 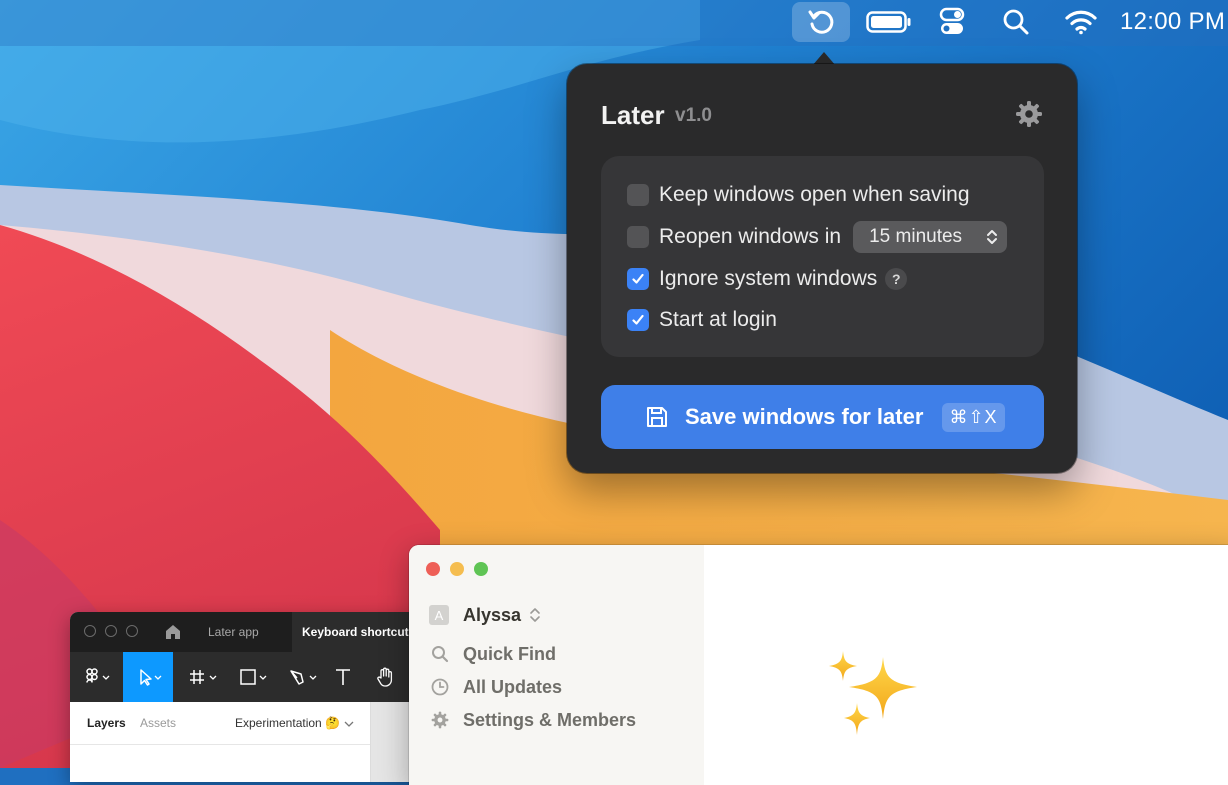 I want to click on sidebar-item-quick-find: Quick Find, so click(x=493, y=654).